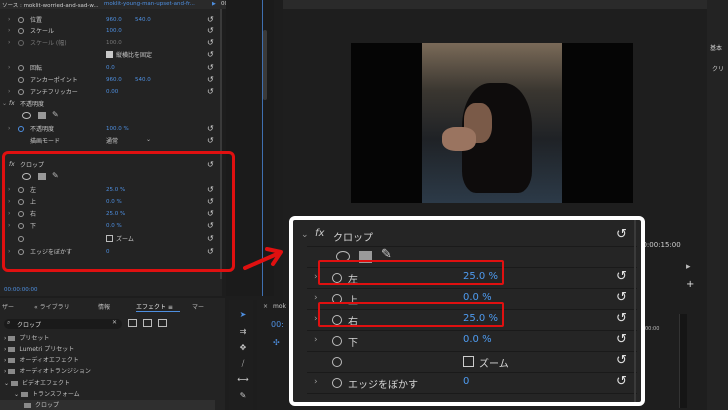 This screenshot has width=728, height=410. I want to click on pen-tool-icon: ✎, so click(243, 397).